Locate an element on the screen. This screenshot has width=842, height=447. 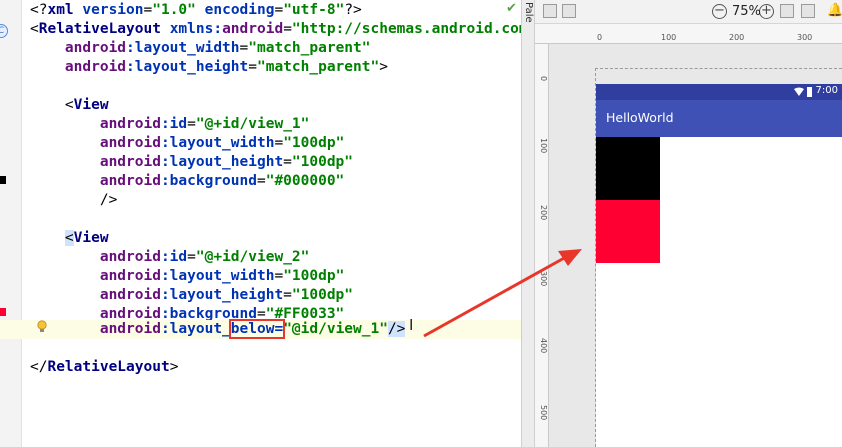
palette-tab-label: Pale is located at coordinates (528, 12).